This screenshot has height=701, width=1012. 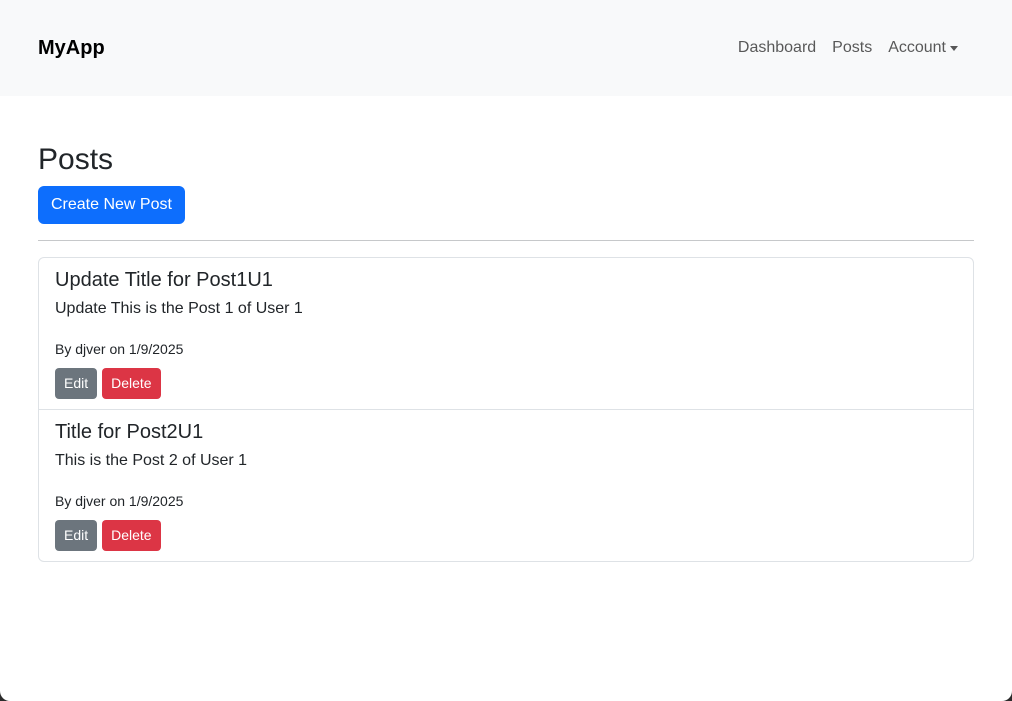 I want to click on create-post-button: Create New Post, so click(x=111, y=205).